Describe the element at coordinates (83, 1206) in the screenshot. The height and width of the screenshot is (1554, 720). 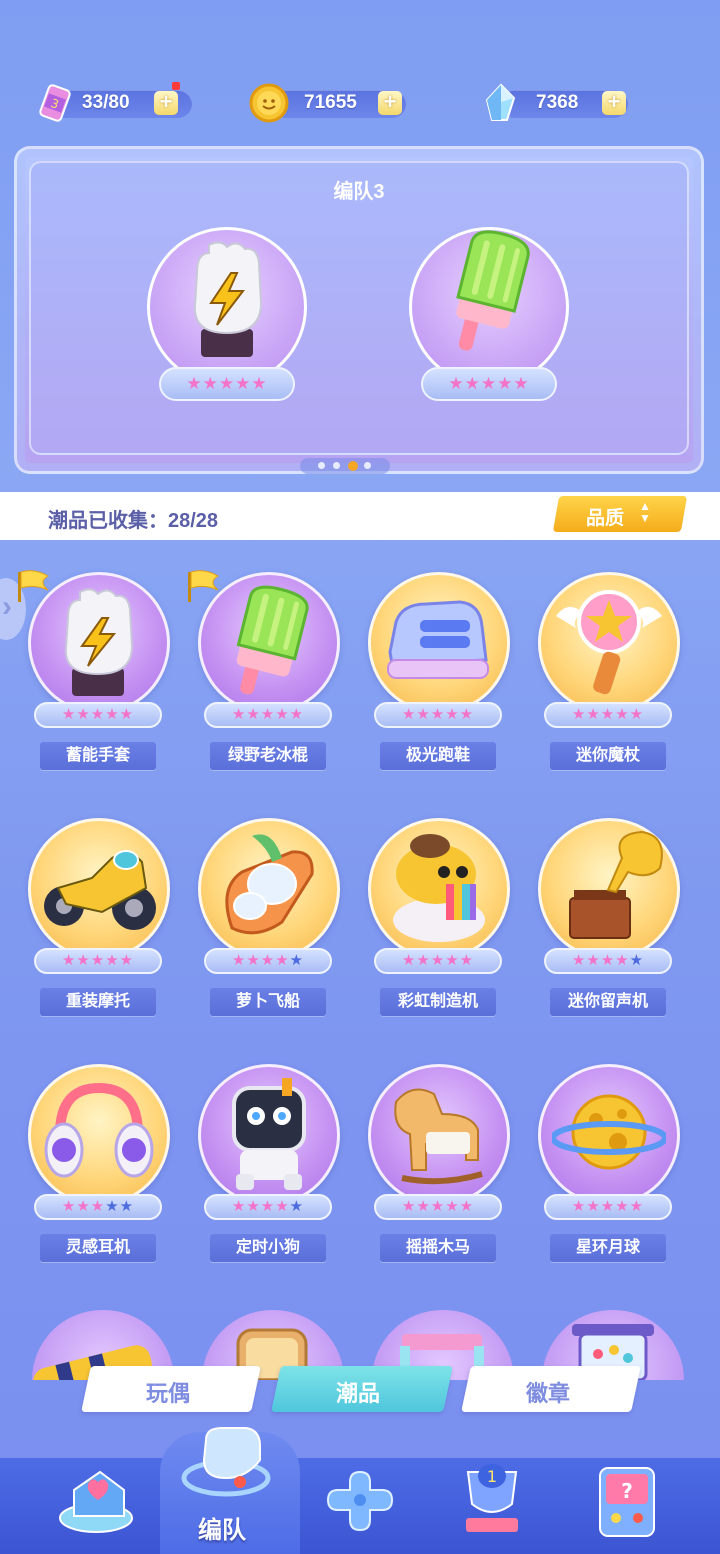
I see `stars-filled: ★★★` at that location.